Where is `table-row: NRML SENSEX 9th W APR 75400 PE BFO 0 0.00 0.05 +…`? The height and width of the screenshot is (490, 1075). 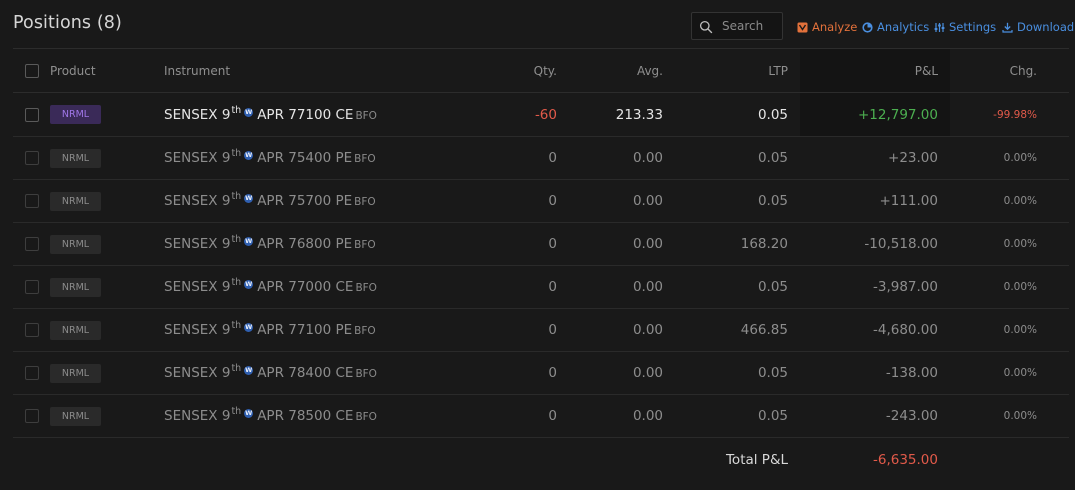 table-row: NRML SENSEX 9th W APR 75400 PE BFO 0 0.00 0.05 +… is located at coordinates (541, 158).